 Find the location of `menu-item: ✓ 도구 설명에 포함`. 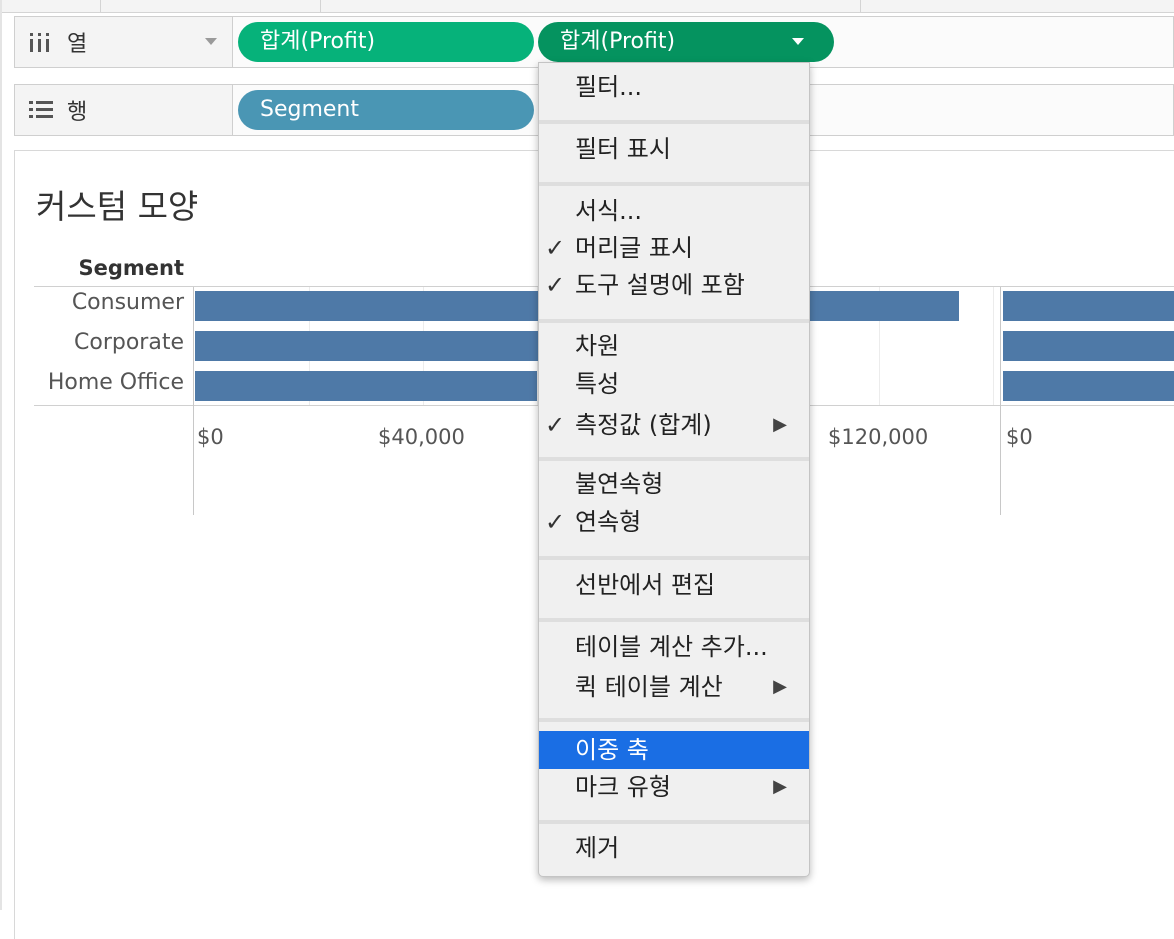

menu-item: ✓ 도구 설명에 포함 is located at coordinates (674, 285).